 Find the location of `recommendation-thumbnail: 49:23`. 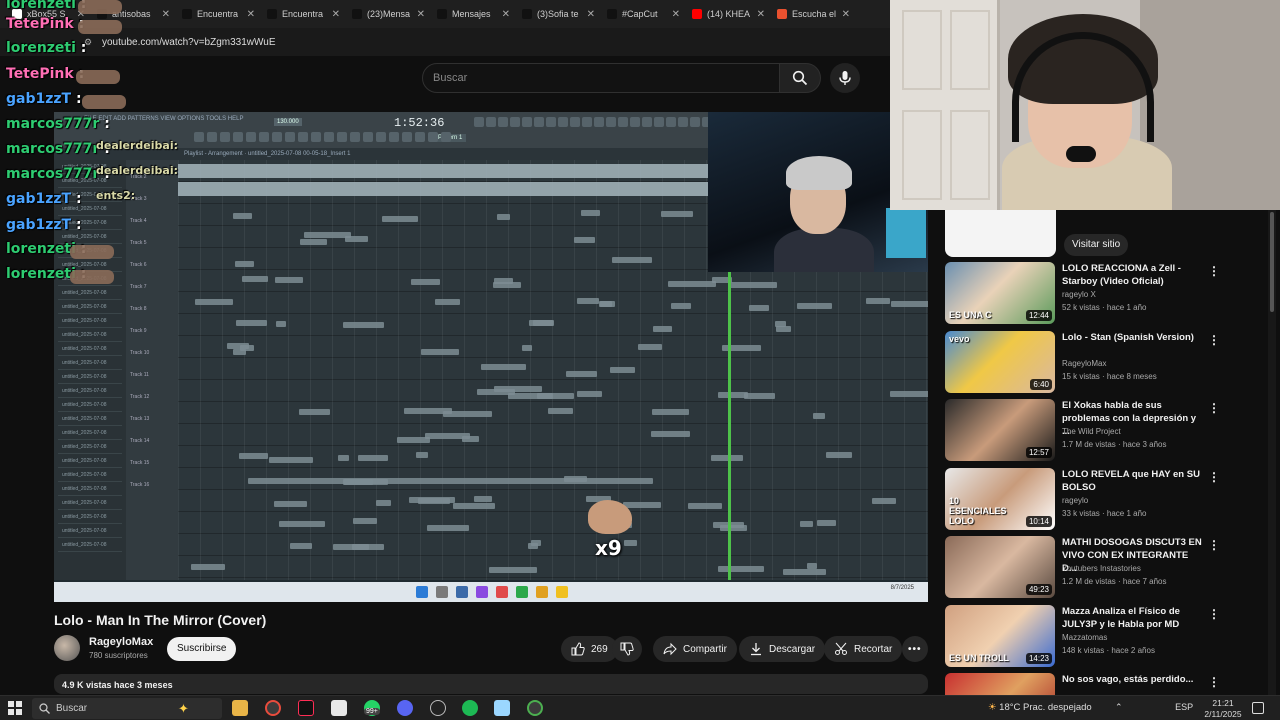

recommendation-thumbnail: 49:23 is located at coordinates (1000, 567).